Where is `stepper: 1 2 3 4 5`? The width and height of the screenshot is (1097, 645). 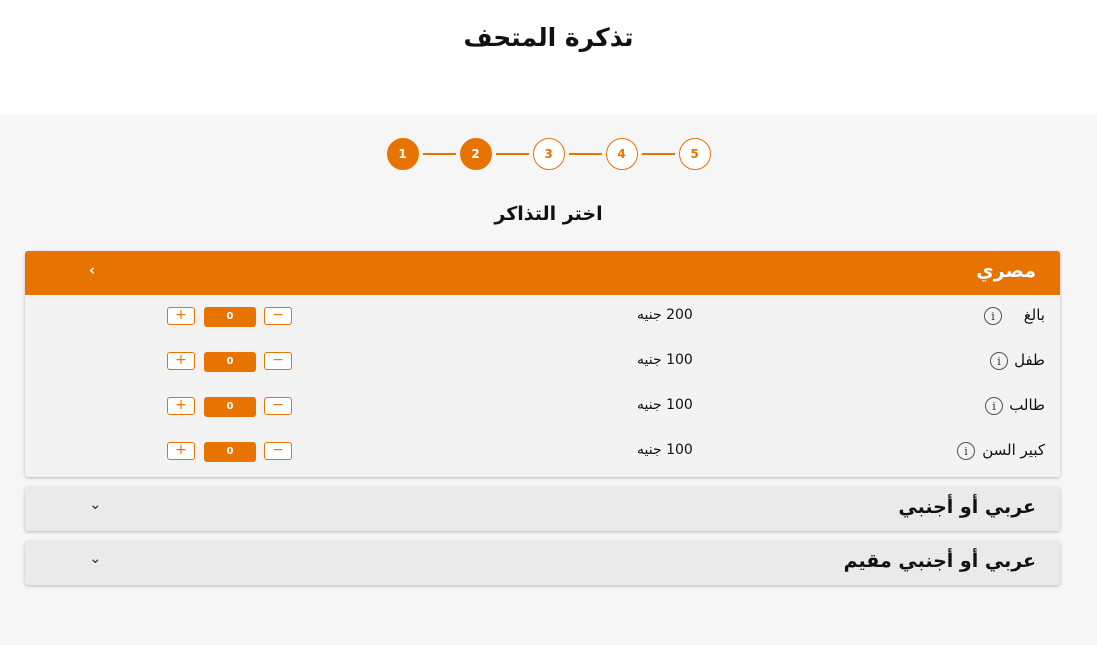 stepper: 1 2 3 4 5 is located at coordinates (548, 154).